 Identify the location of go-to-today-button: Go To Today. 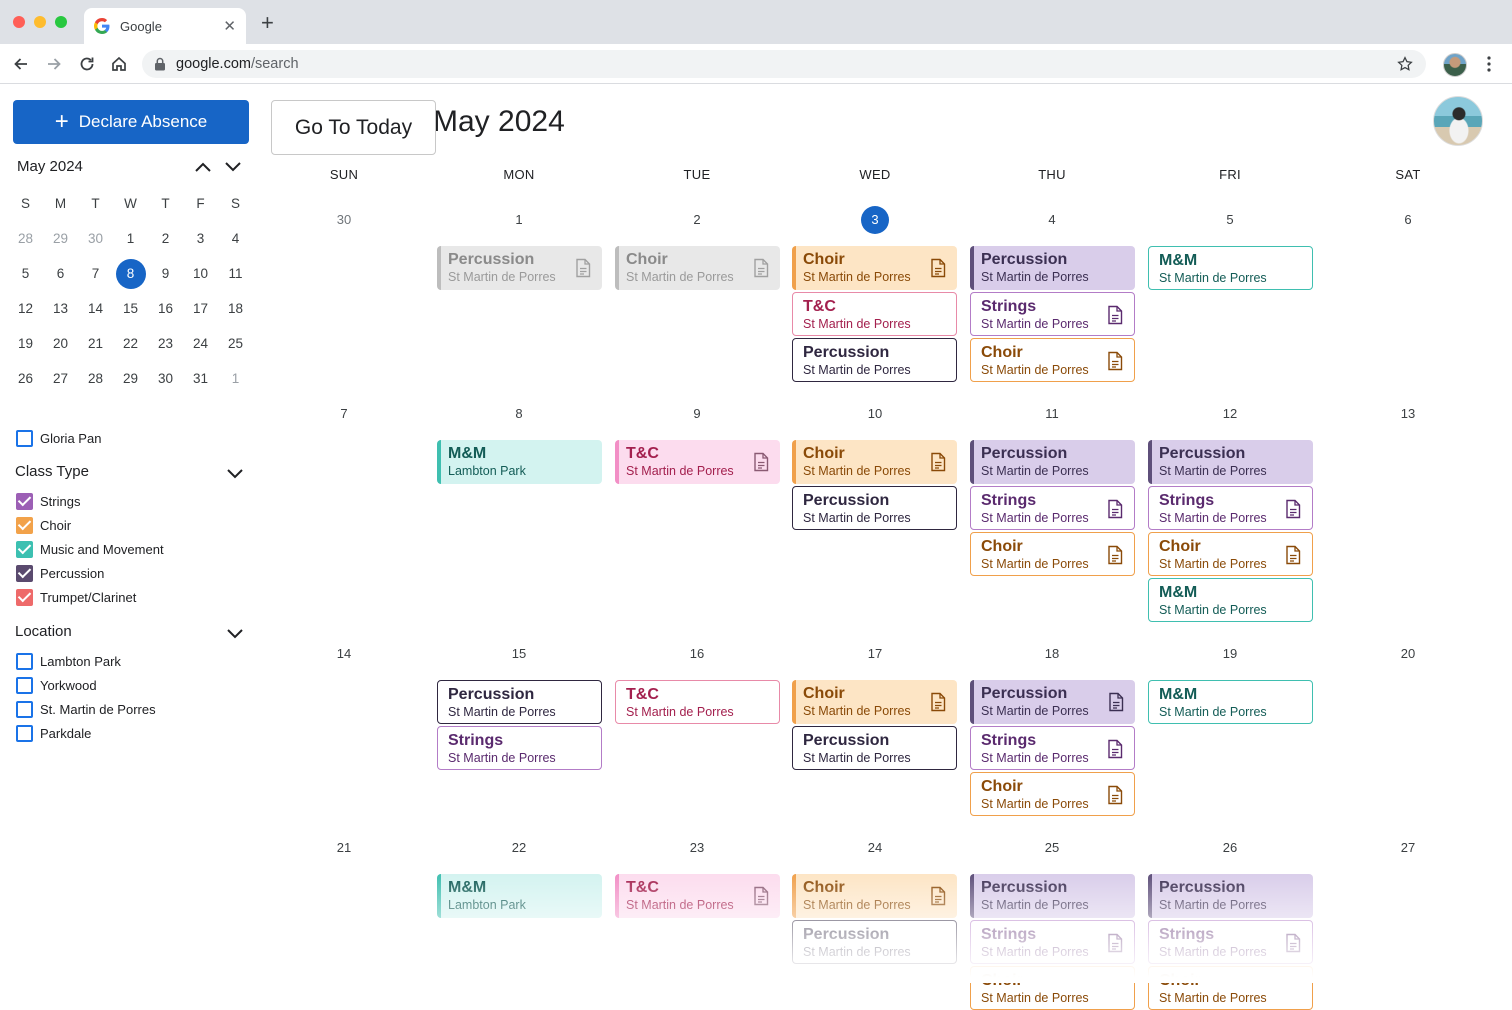
(353, 127).